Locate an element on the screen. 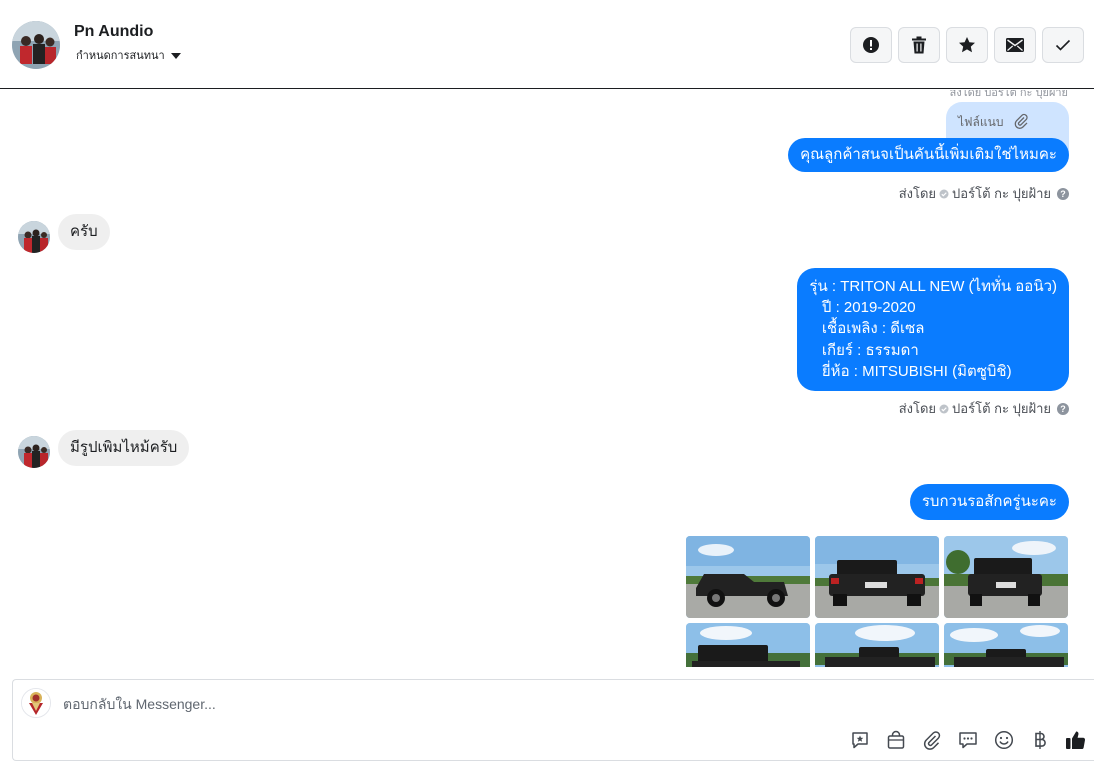 The width and height of the screenshot is (1094, 772). mark-done-button is located at coordinates (1063, 45).